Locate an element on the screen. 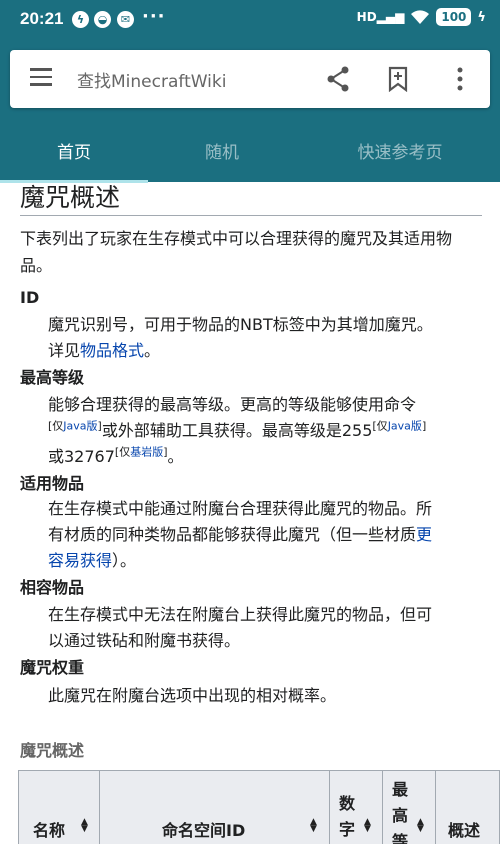  tab-bar: 首页 随机 快速参考页 is located at coordinates (250, 155).